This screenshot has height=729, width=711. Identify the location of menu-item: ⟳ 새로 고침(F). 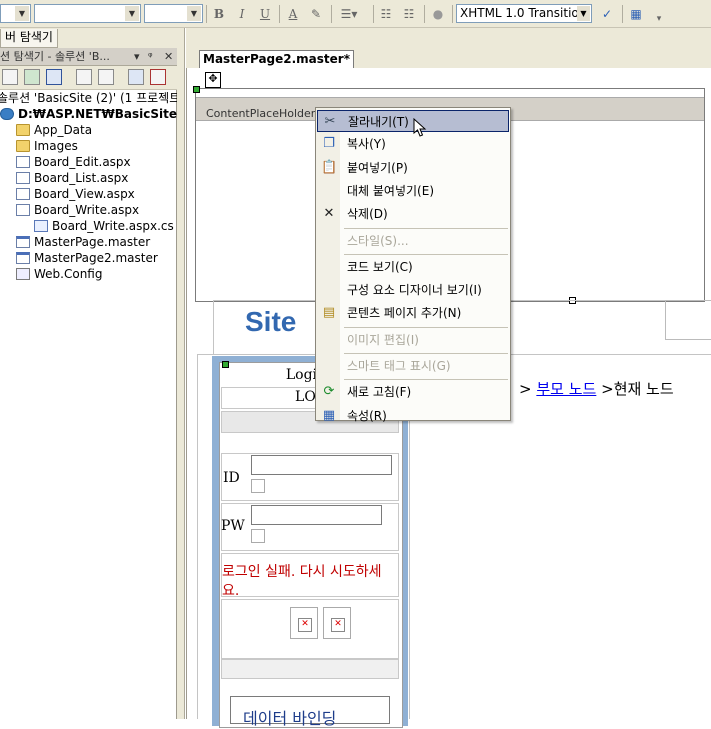
(413, 392).